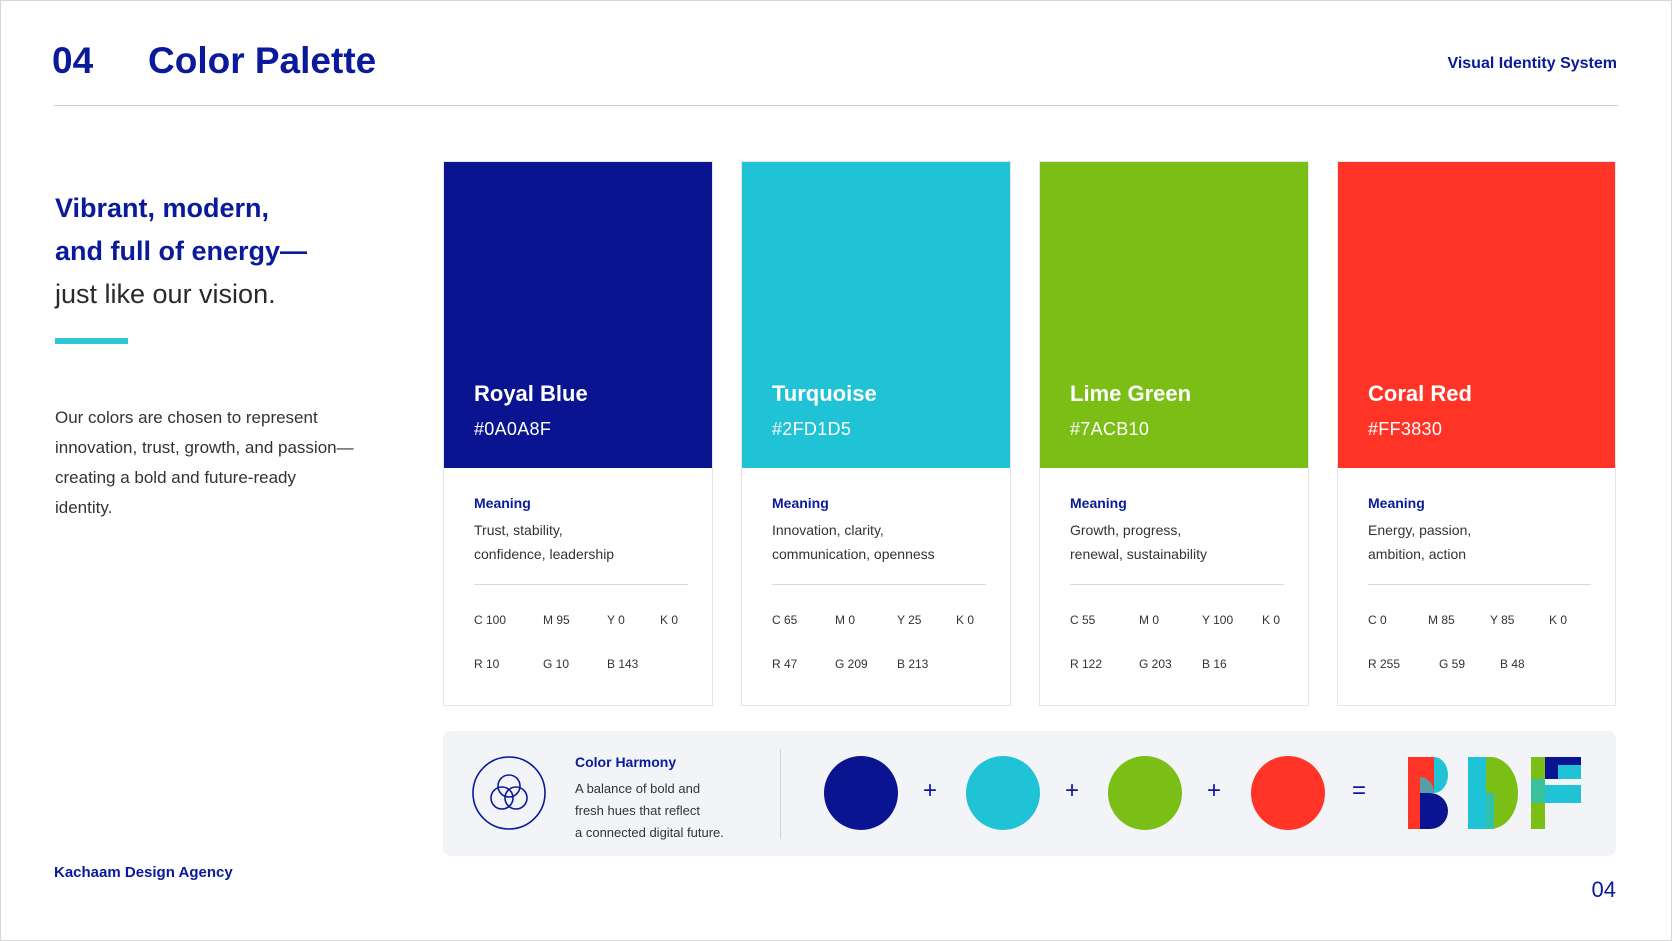 This screenshot has height=941, width=1672. What do you see at coordinates (785, 620) in the screenshot?
I see `cmyk-c: C 65` at bounding box center [785, 620].